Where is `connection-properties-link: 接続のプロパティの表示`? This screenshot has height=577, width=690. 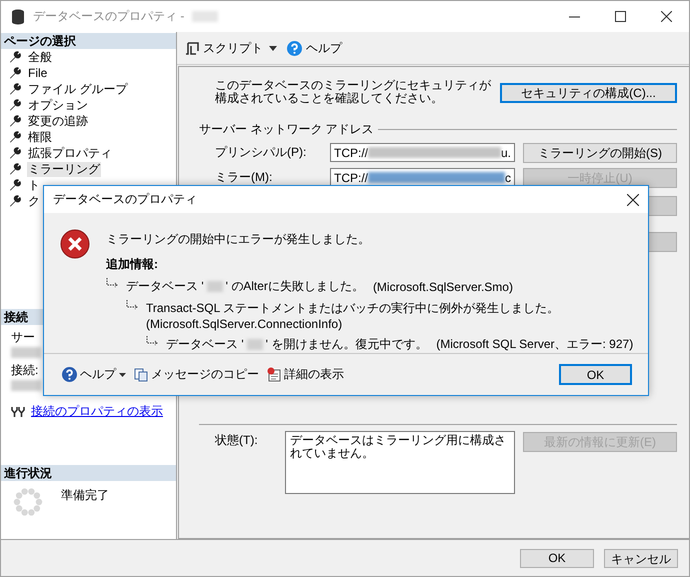 connection-properties-link: 接続のプロパティの表示 is located at coordinates (97, 411).